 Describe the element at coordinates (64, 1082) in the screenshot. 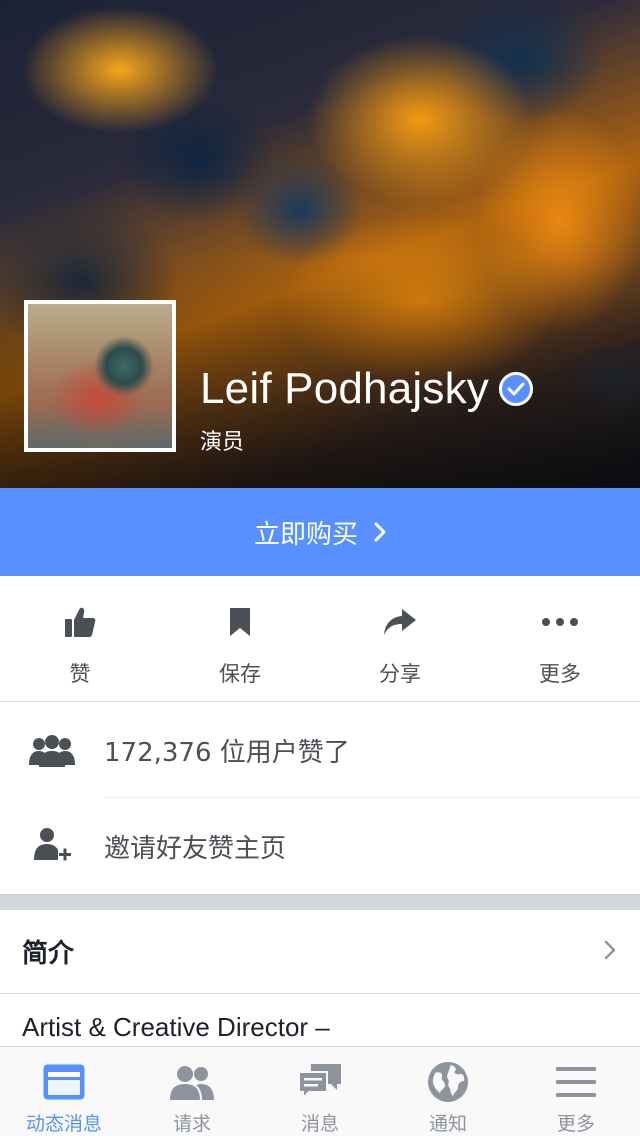

I see `news-feed-icon` at that location.